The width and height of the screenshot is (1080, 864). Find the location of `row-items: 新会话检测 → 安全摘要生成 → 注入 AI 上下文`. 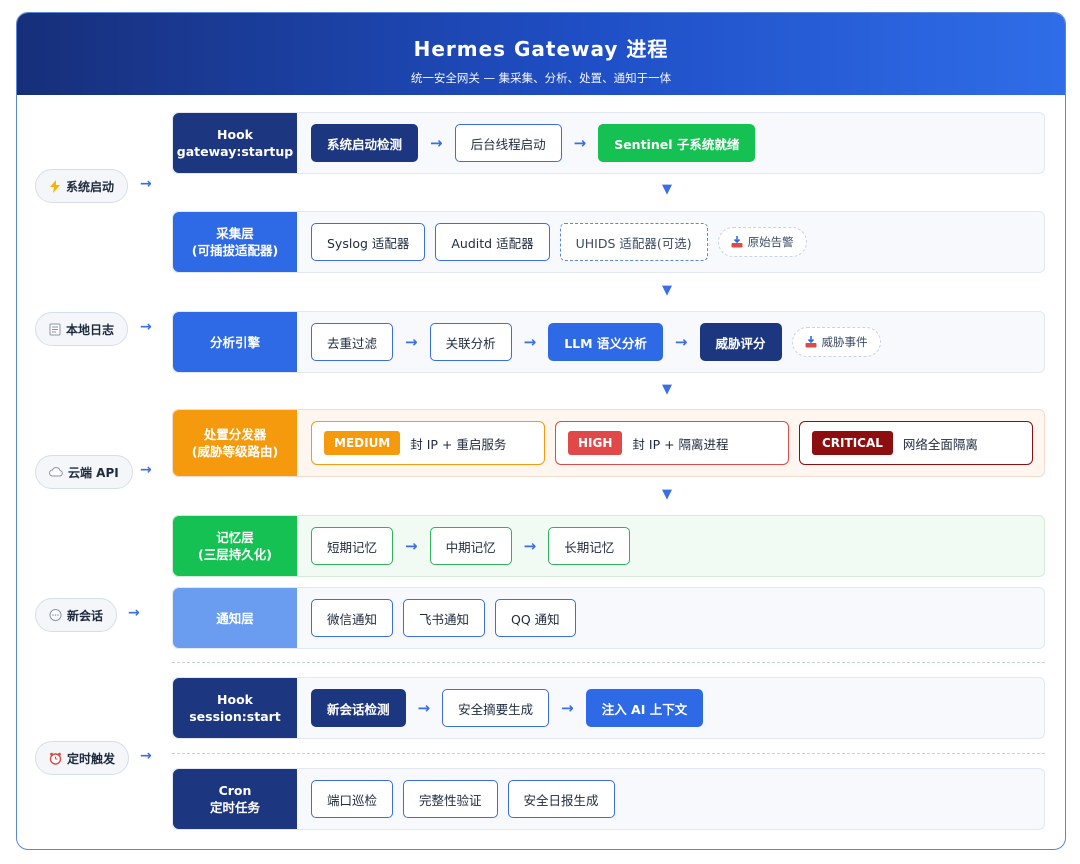

row-items: 新会话检测 → 安全摘要生成 → 注入 AI 上下文 is located at coordinates (507, 708).